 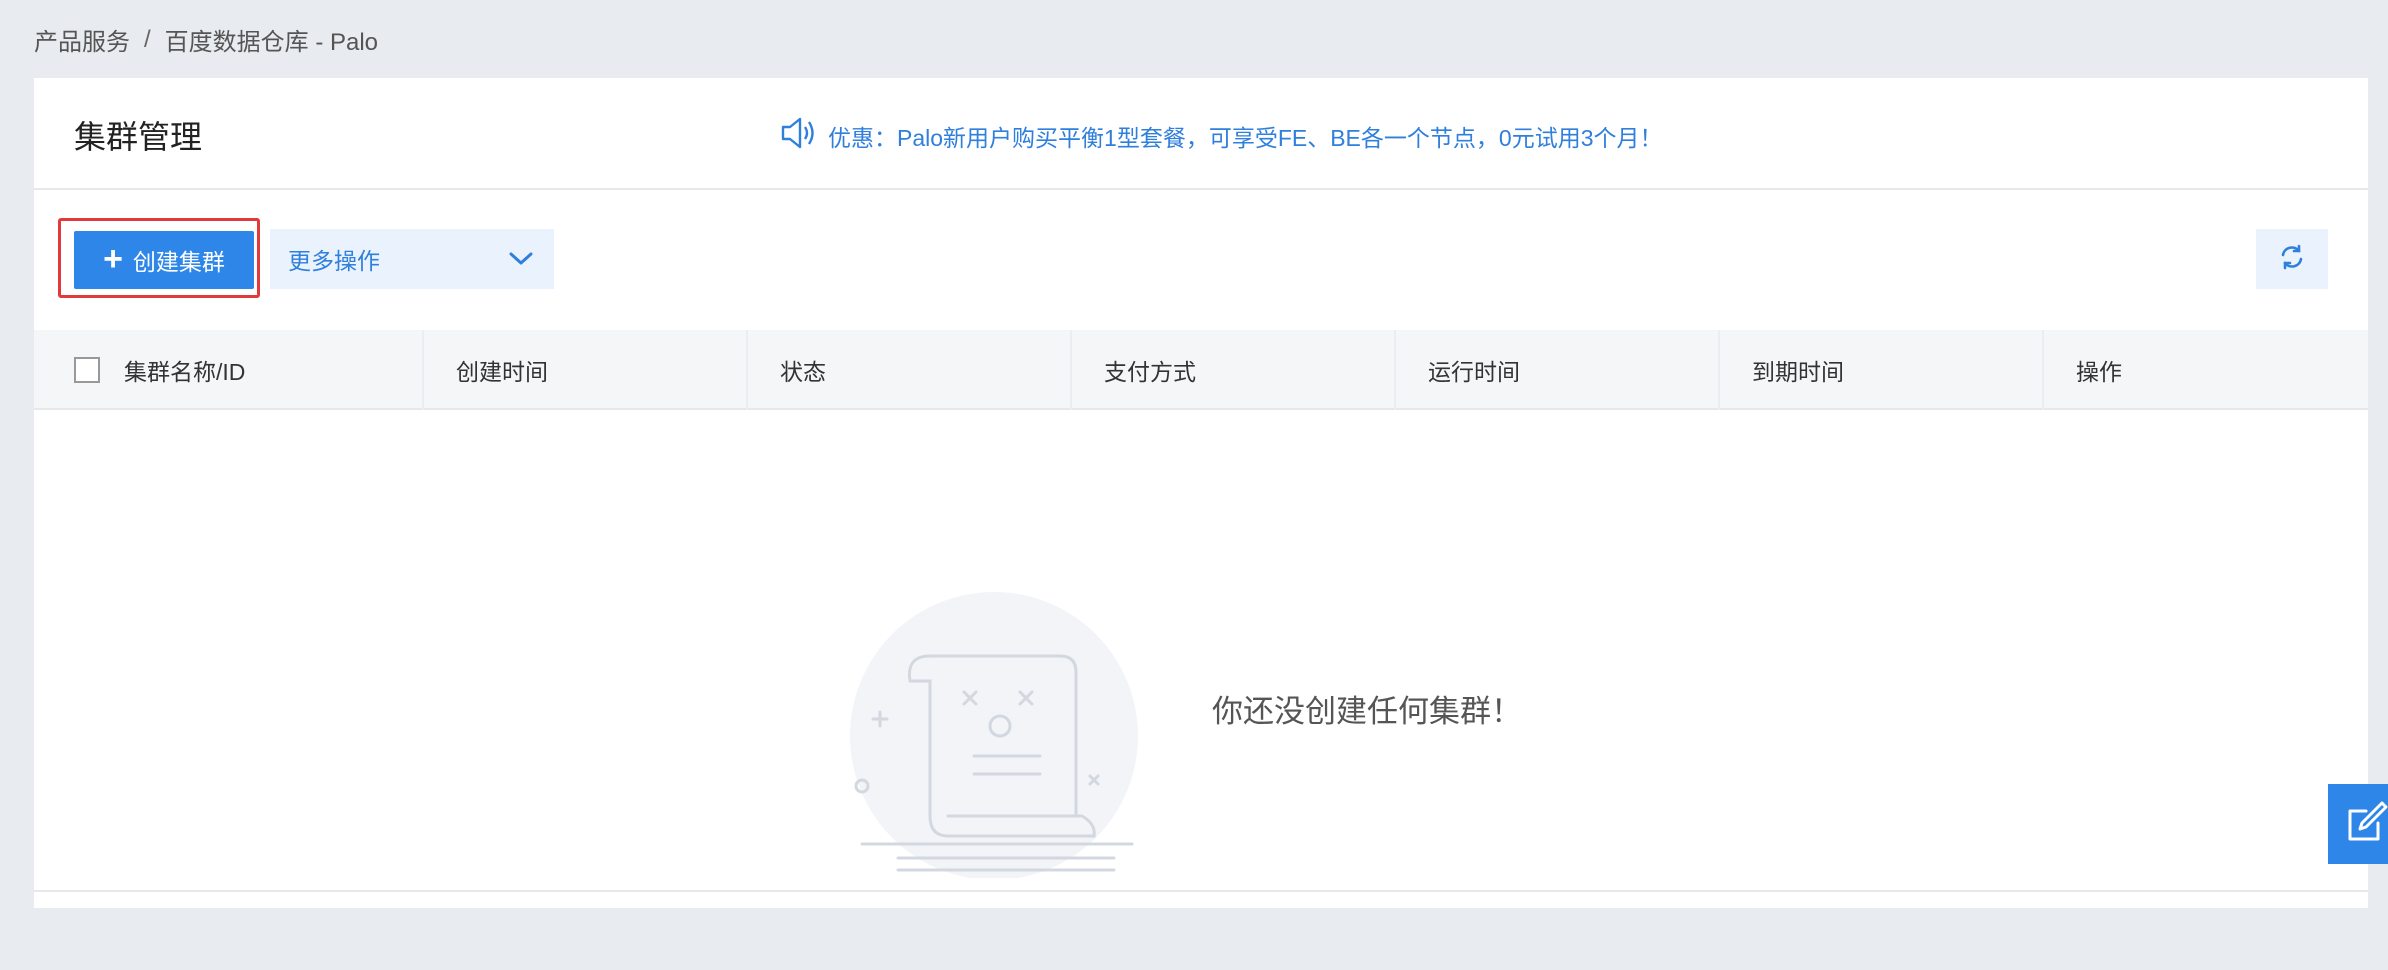 What do you see at coordinates (1201, 891) in the screenshot?
I see `divider` at bounding box center [1201, 891].